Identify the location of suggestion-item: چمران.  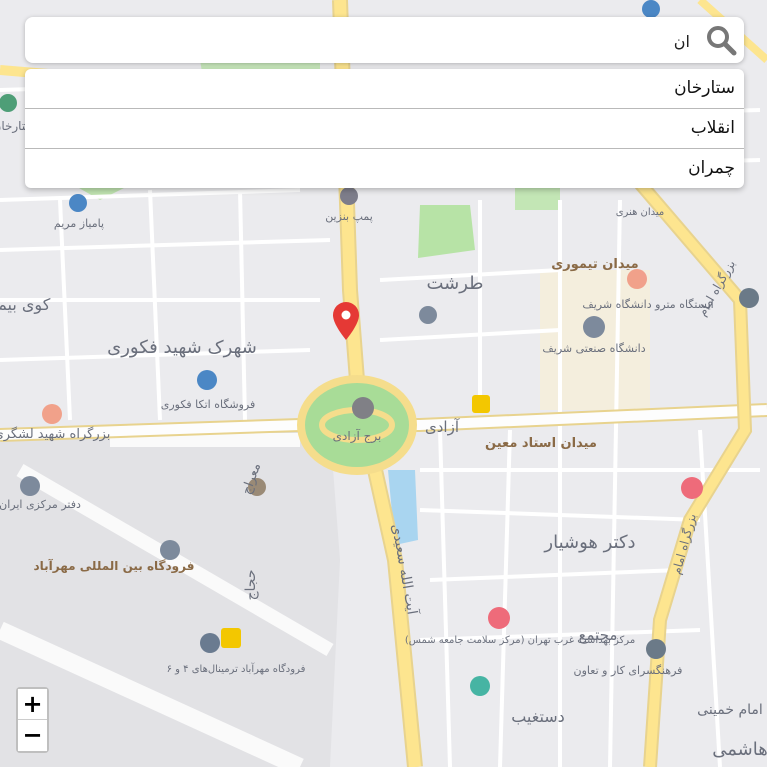
(384, 168).